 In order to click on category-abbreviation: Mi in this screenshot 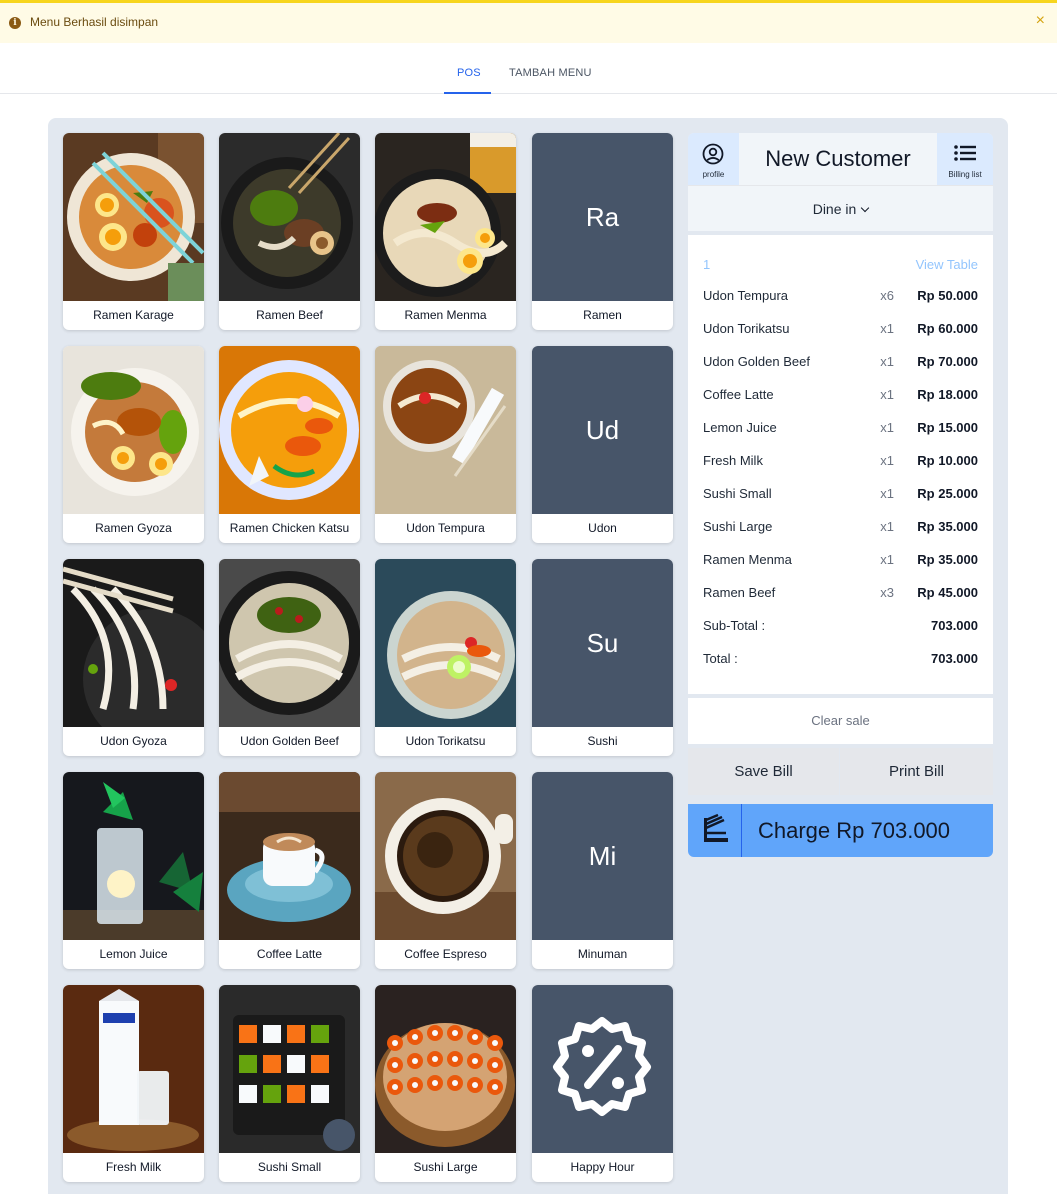, I will do `click(602, 856)`.